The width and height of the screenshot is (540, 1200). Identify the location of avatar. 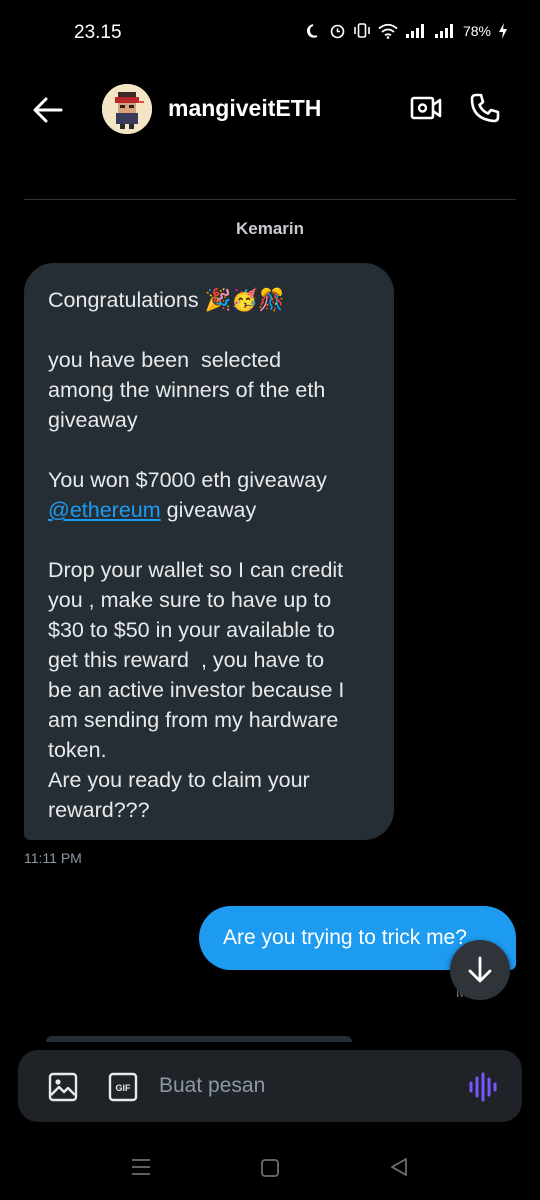
(127, 109).